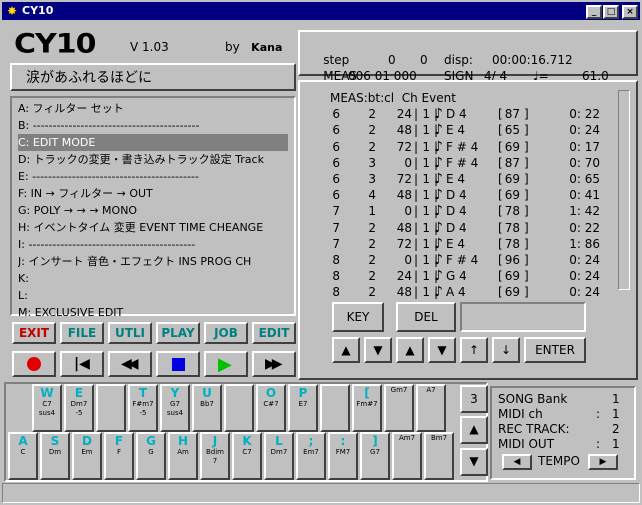 The height and width of the screenshot is (505, 642). What do you see at coordinates (393, 98) in the screenshot?
I see `event-header: MEAS:bt:cl Ch Event` at bounding box center [393, 98].